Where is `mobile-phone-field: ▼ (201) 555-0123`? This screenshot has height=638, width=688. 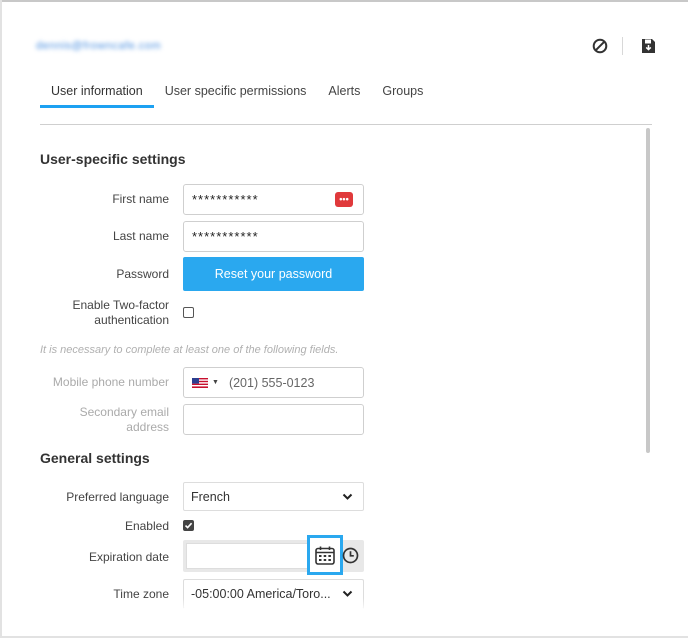 mobile-phone-field: ▼ (201) 555-0123 is located at coordinates (273, 382).